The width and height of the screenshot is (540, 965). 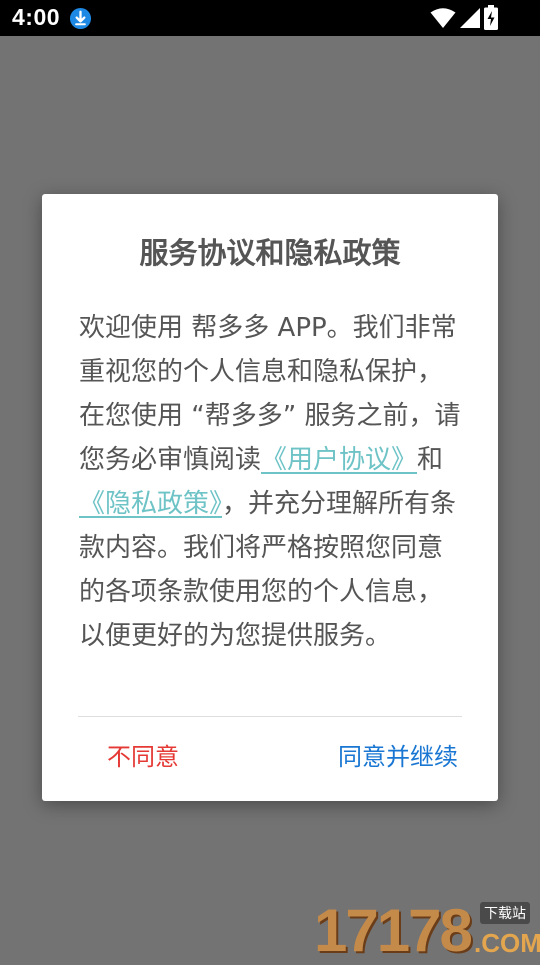 I want to click on download-icon, so click(x=80, y=18).